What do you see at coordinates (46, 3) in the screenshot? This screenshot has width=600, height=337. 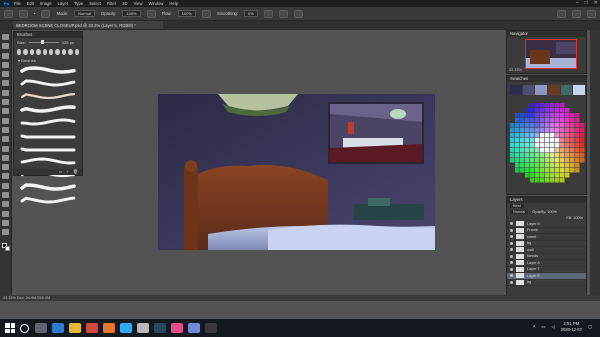 I see `menu-image: Image` at bounding box center [46, 3].